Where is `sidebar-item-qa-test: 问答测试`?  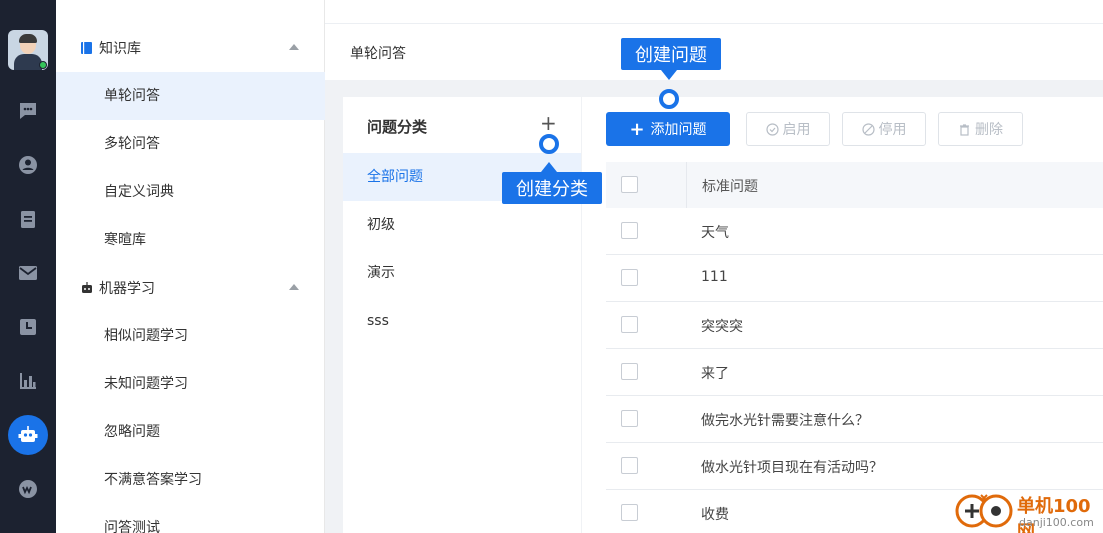 sidebar-item-qa-test: 问答测试 is located at coordinates (190, 518).